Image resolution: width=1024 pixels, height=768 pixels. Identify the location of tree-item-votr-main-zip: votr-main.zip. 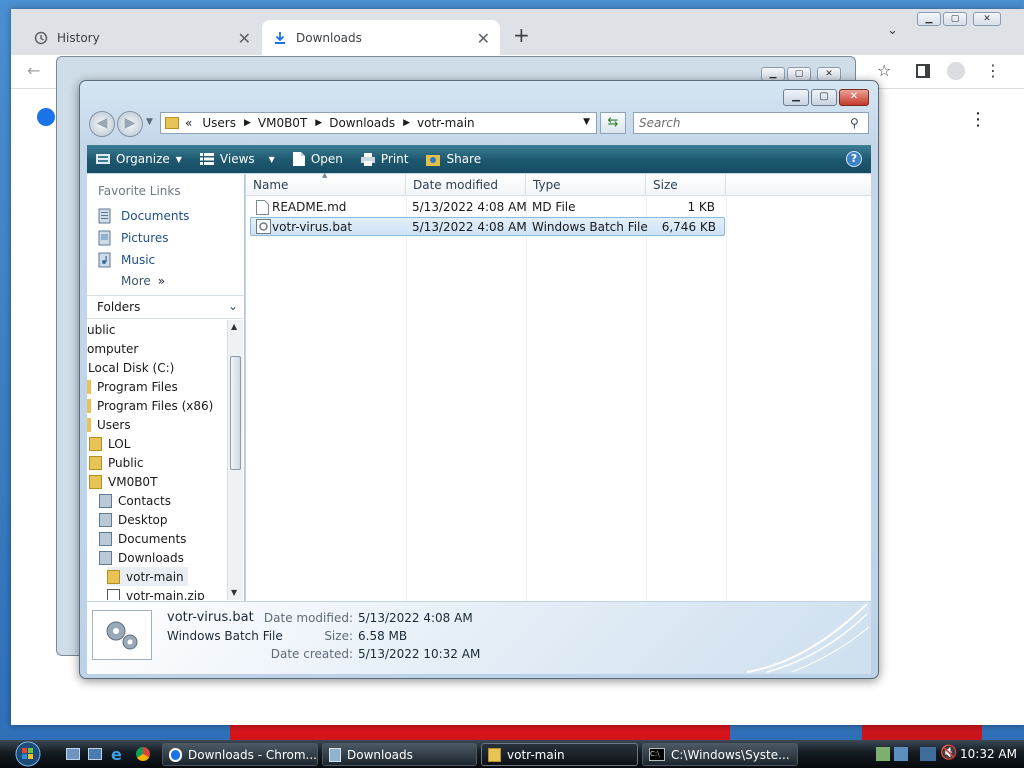
(156, 593).